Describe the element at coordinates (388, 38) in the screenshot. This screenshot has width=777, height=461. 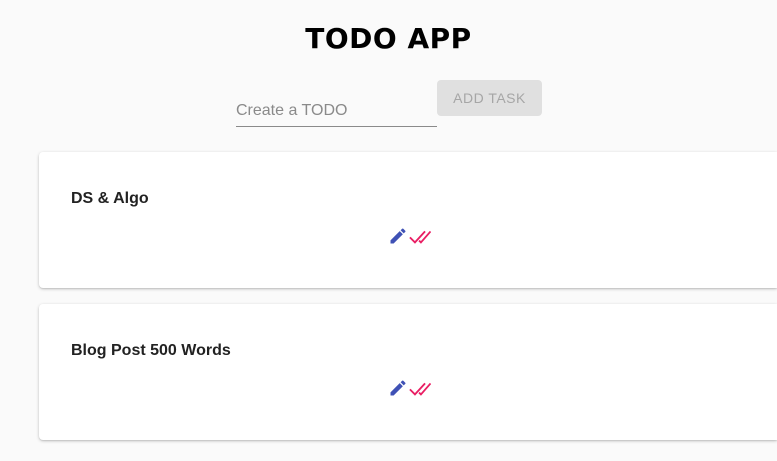
I see `page-title: TODO APP` at that location.